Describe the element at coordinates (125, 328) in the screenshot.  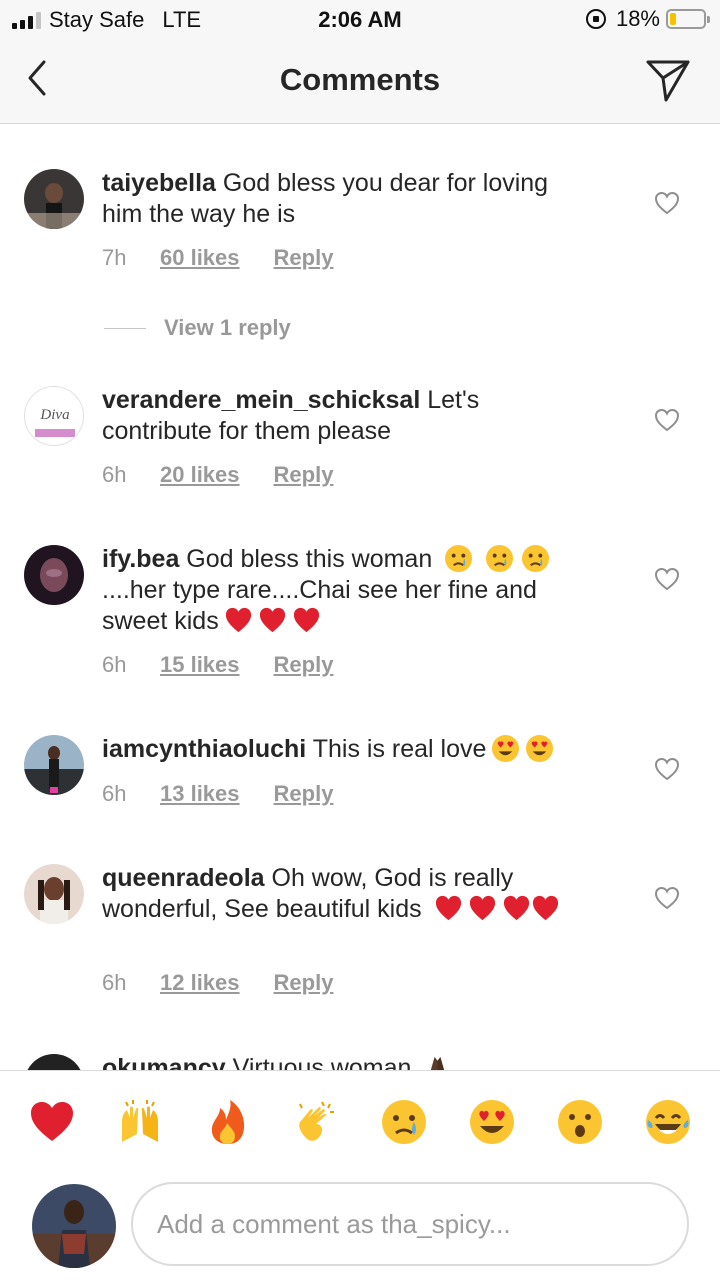
I see `divider` at that location.